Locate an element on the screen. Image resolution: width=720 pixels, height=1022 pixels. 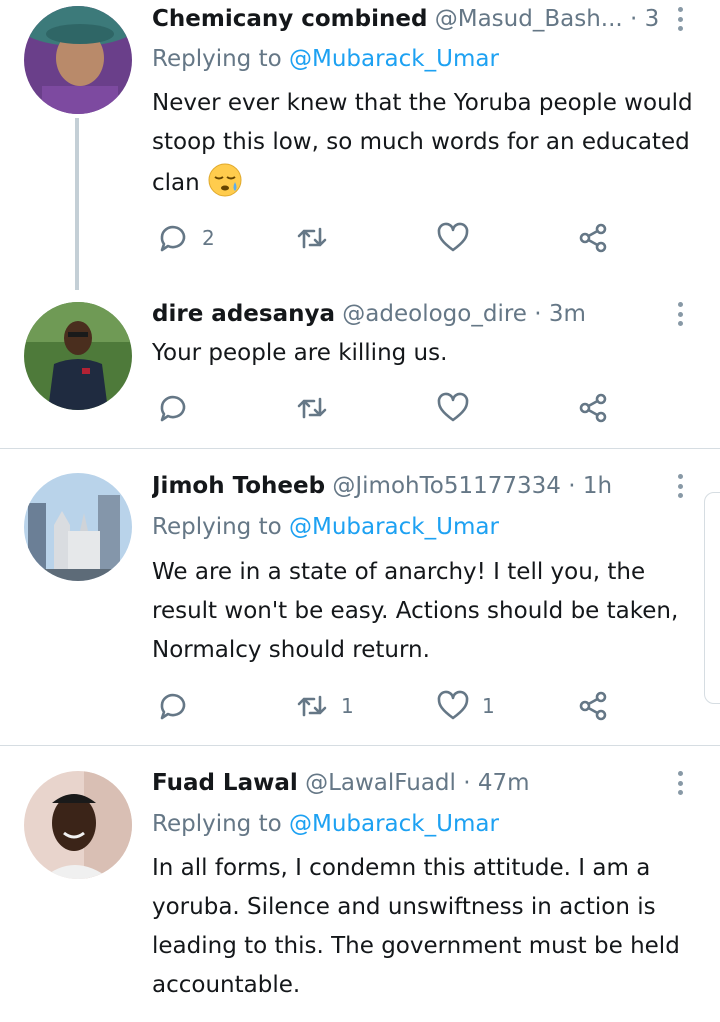
handle: @LawalFuadl is located at coordinates (380, 783).